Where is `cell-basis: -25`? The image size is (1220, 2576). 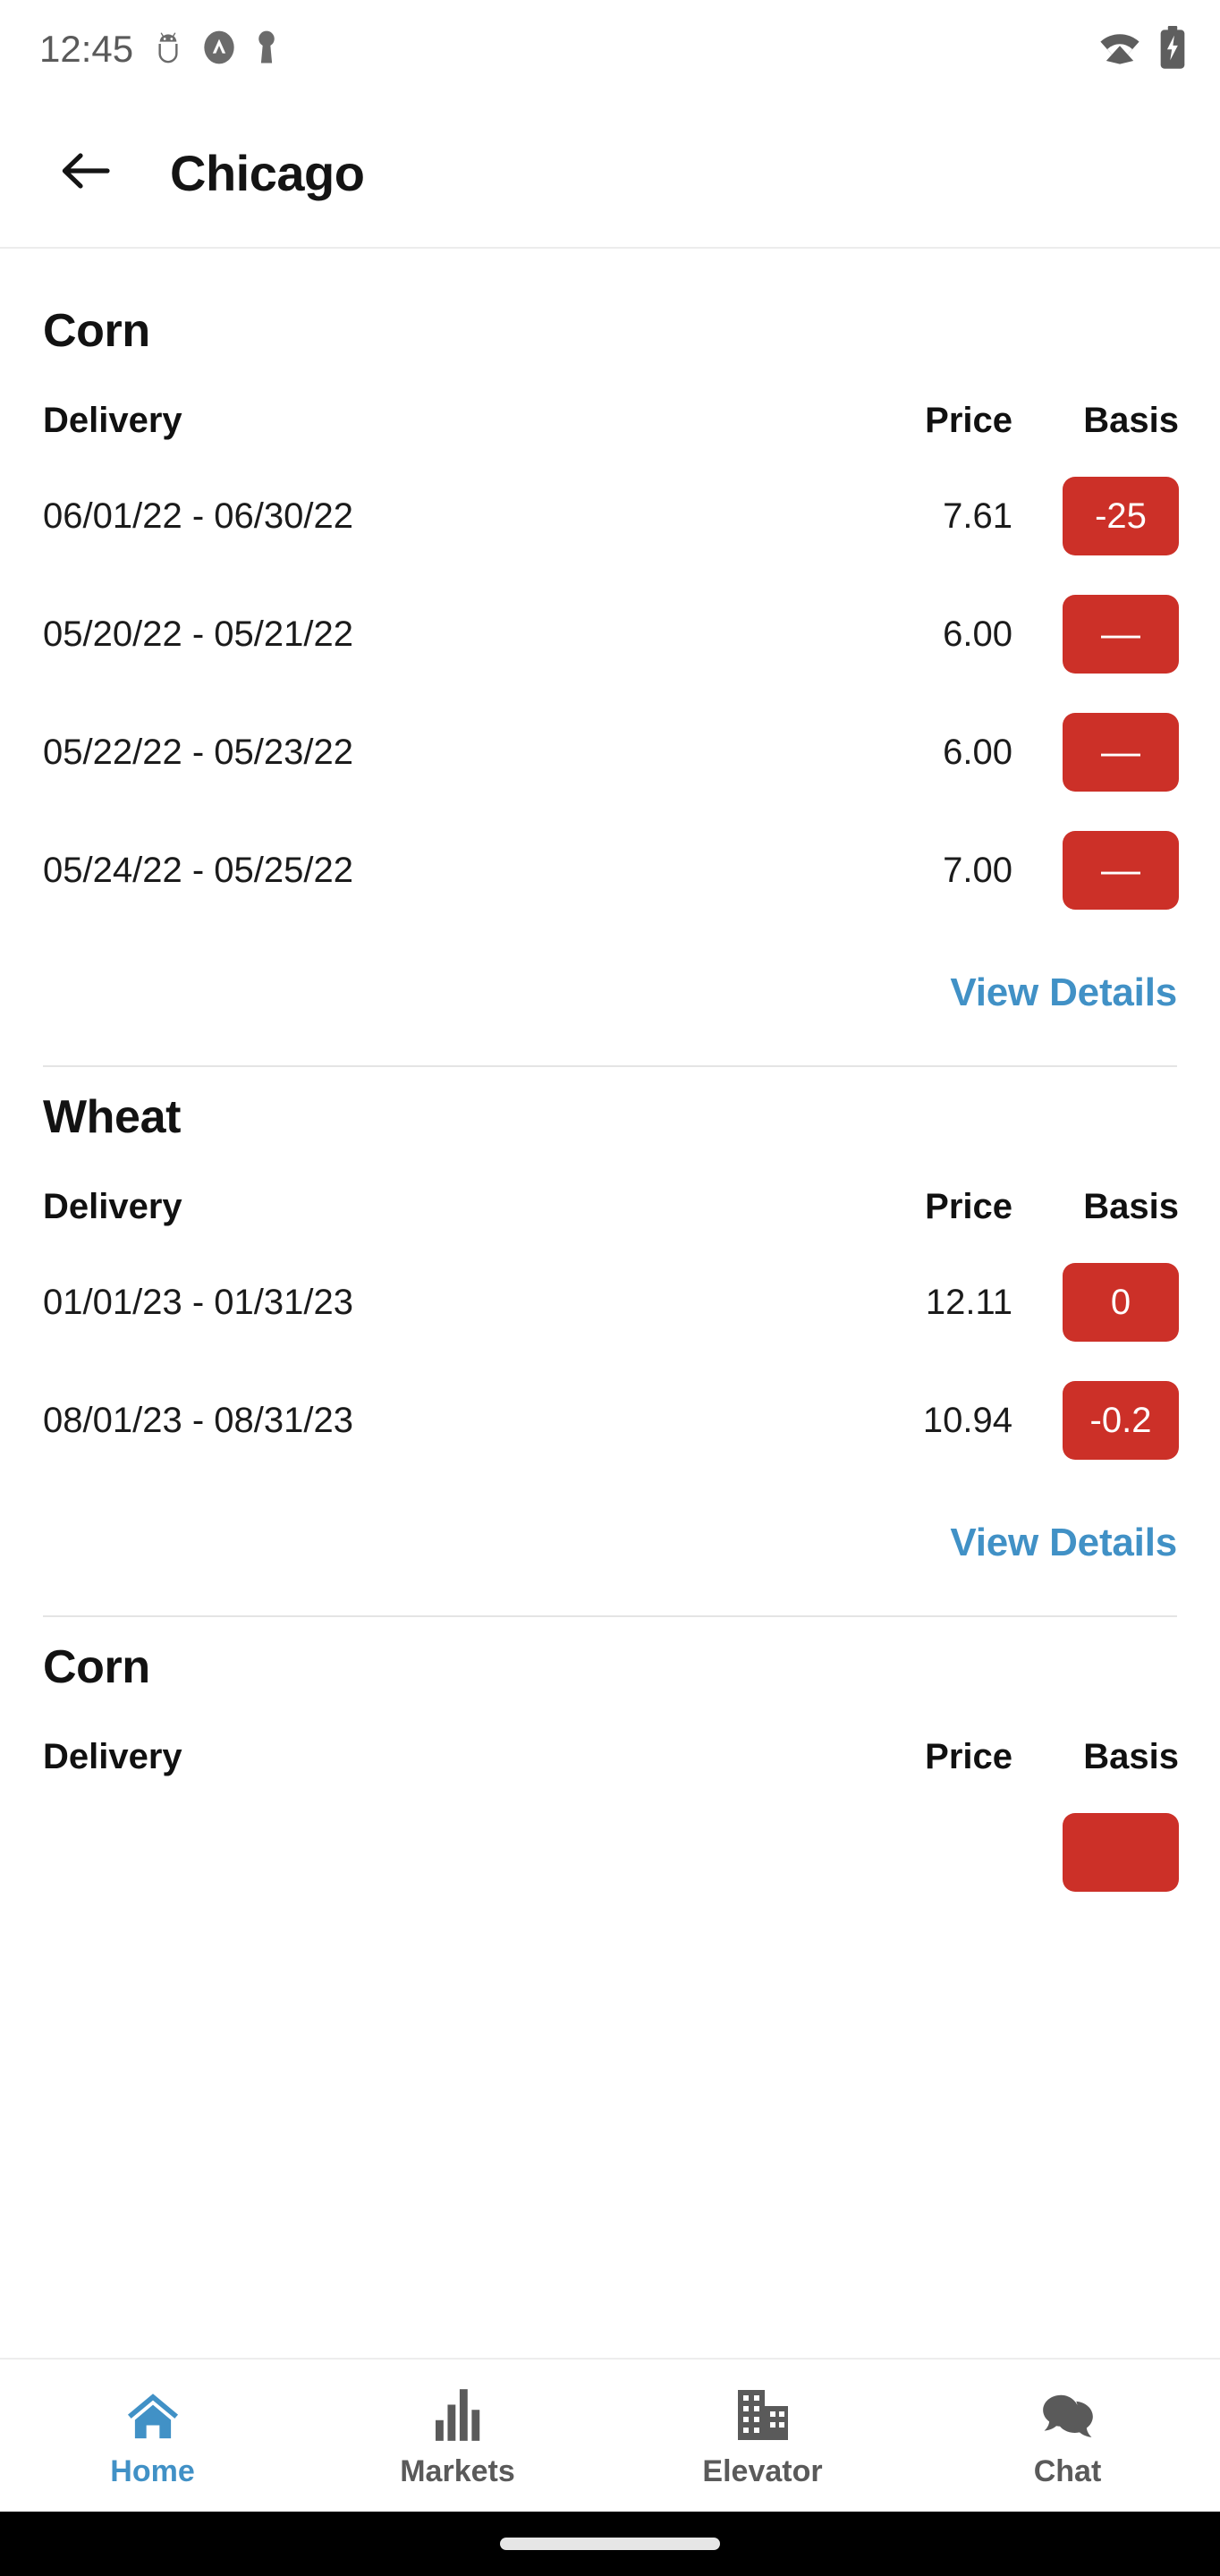 cell-basis: -25 is located at coordinates (1137, 516).